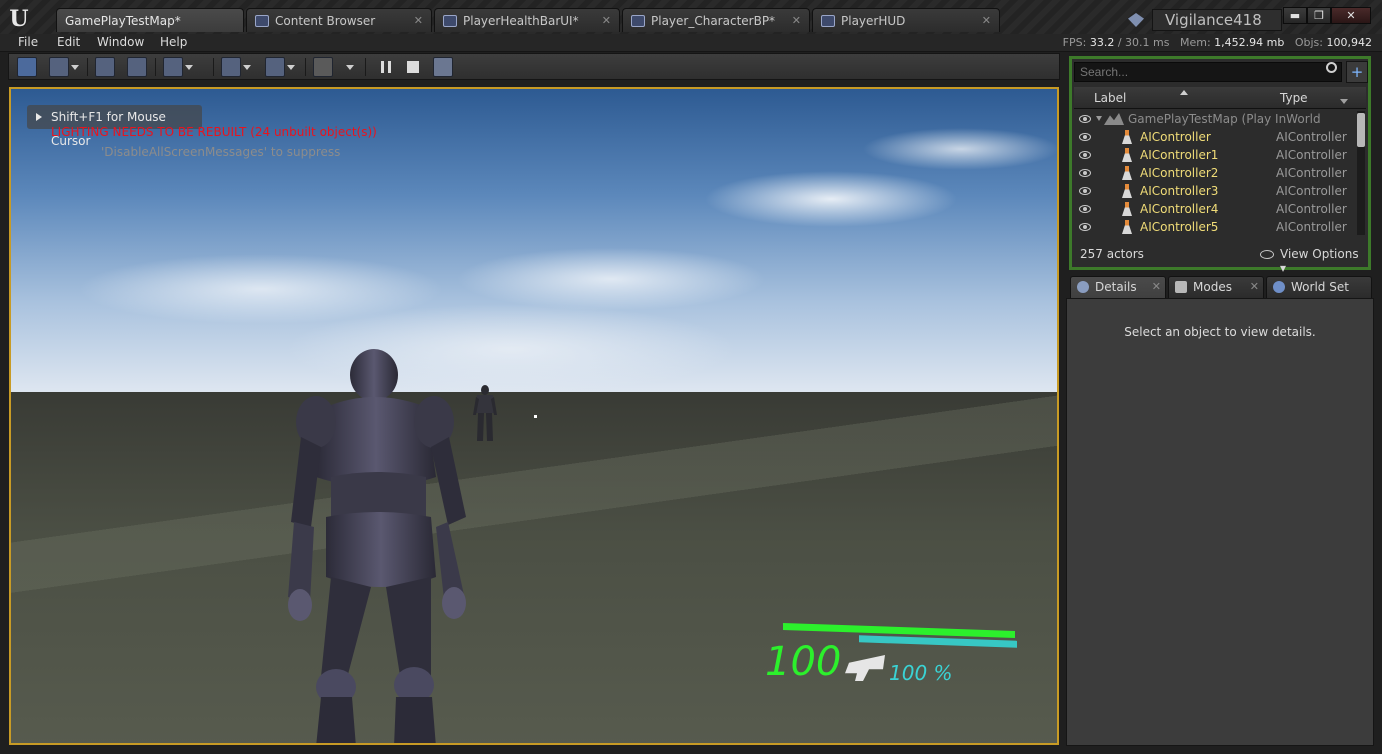 Image resolution: width=1382 pixels, height=754 pixels. Describe the element at coordinates (19, 19) in the screenshot. I see `unreal-logo-icon: U` at that location.